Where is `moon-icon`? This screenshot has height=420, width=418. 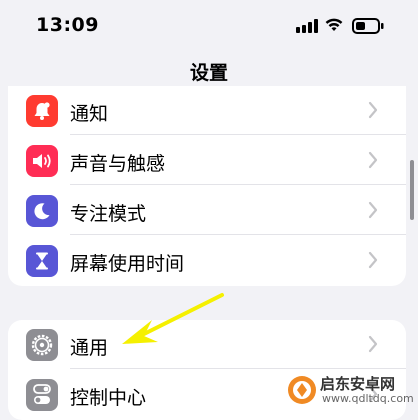
moon-icon is located at coordinates (42, 211).